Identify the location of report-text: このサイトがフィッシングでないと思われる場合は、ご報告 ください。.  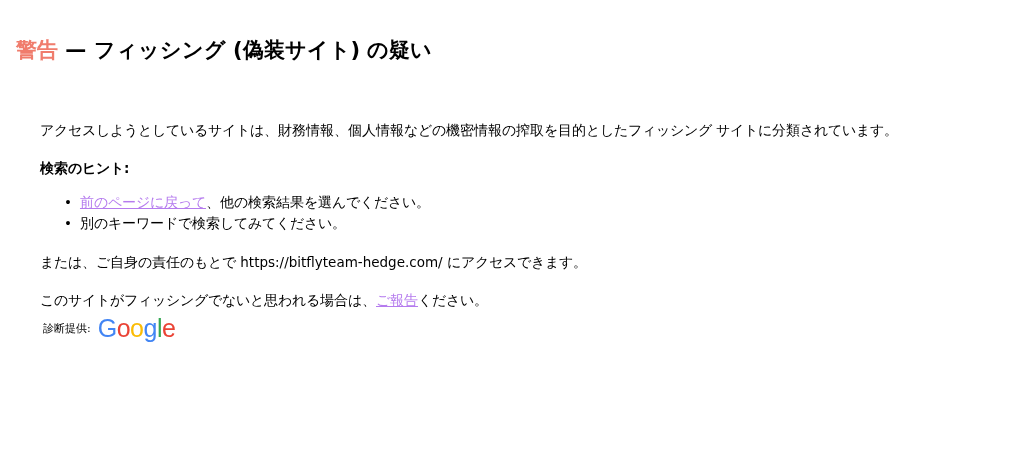
(264, 300).